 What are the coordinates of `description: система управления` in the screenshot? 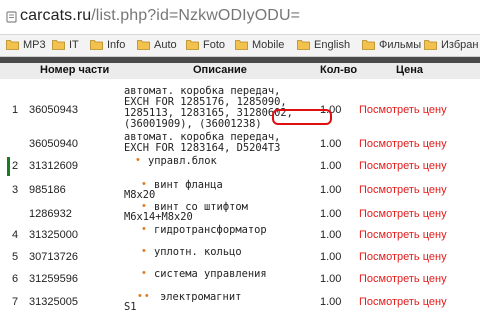 It's located at (210, 274).